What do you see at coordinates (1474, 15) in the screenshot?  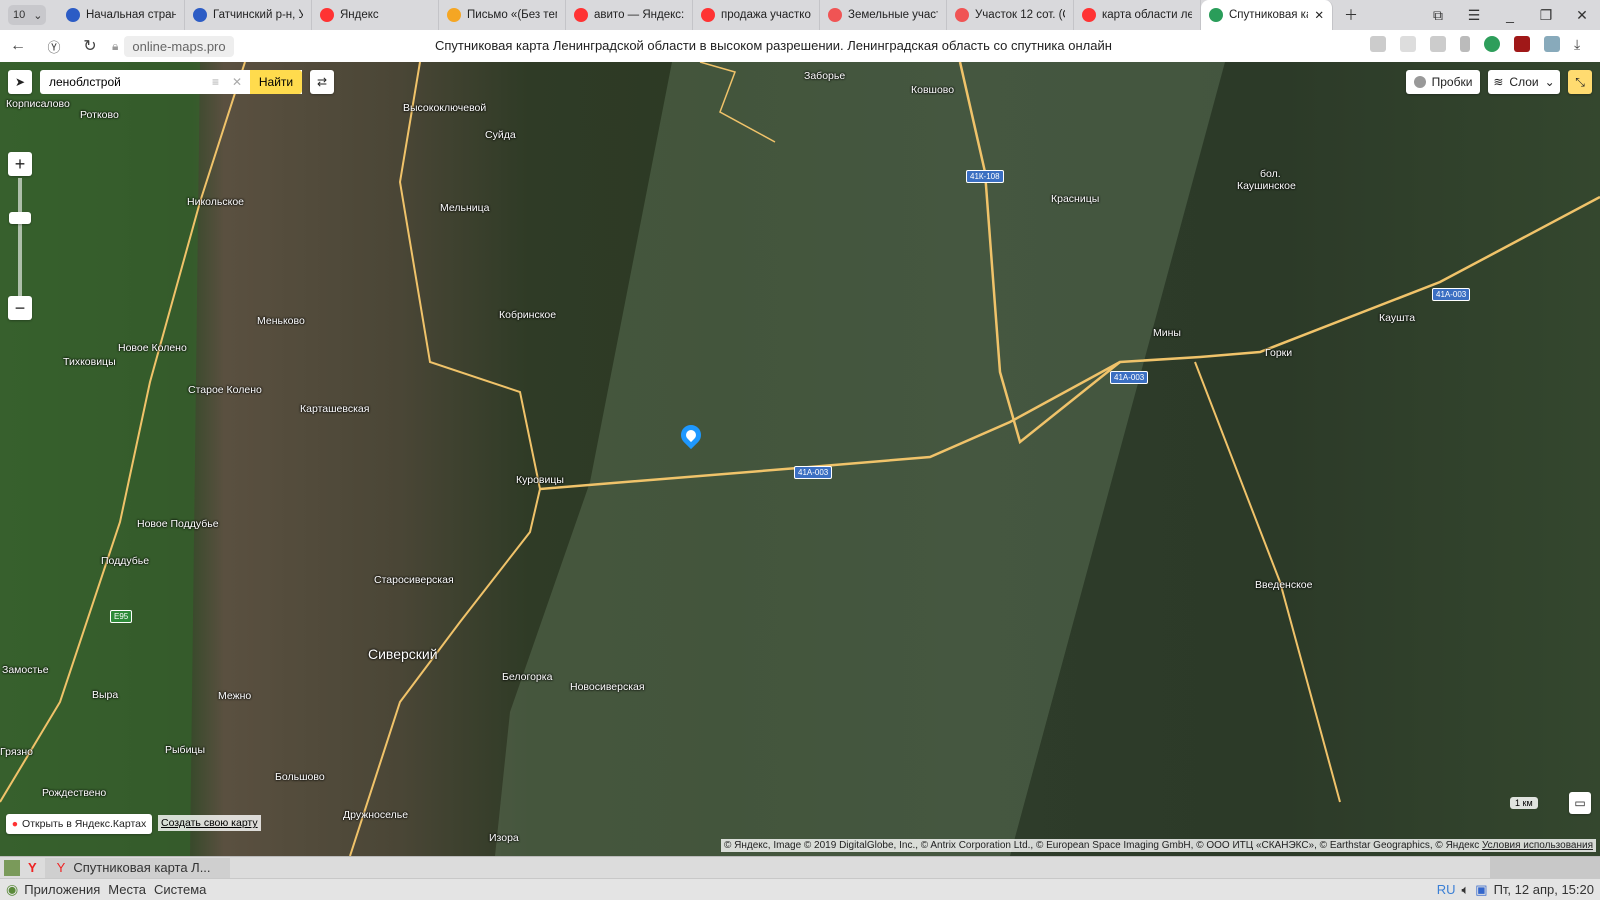 I see `menu-icon: ☰` at bounding box center [1474, 15].